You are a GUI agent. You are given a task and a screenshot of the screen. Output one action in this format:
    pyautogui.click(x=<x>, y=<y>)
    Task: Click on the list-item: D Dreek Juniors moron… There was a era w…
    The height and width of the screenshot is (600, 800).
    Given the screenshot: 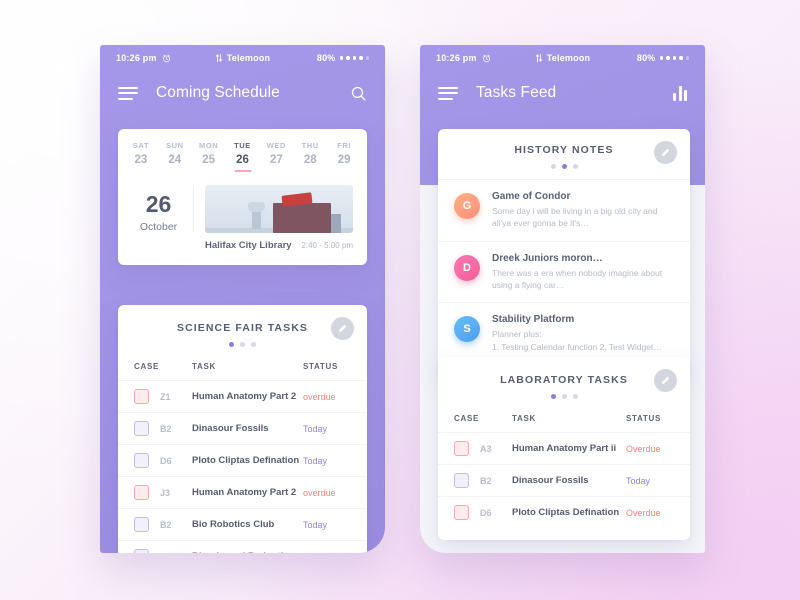 What is the action you would take?
    pyautogui.click(x=564, y=271)
    